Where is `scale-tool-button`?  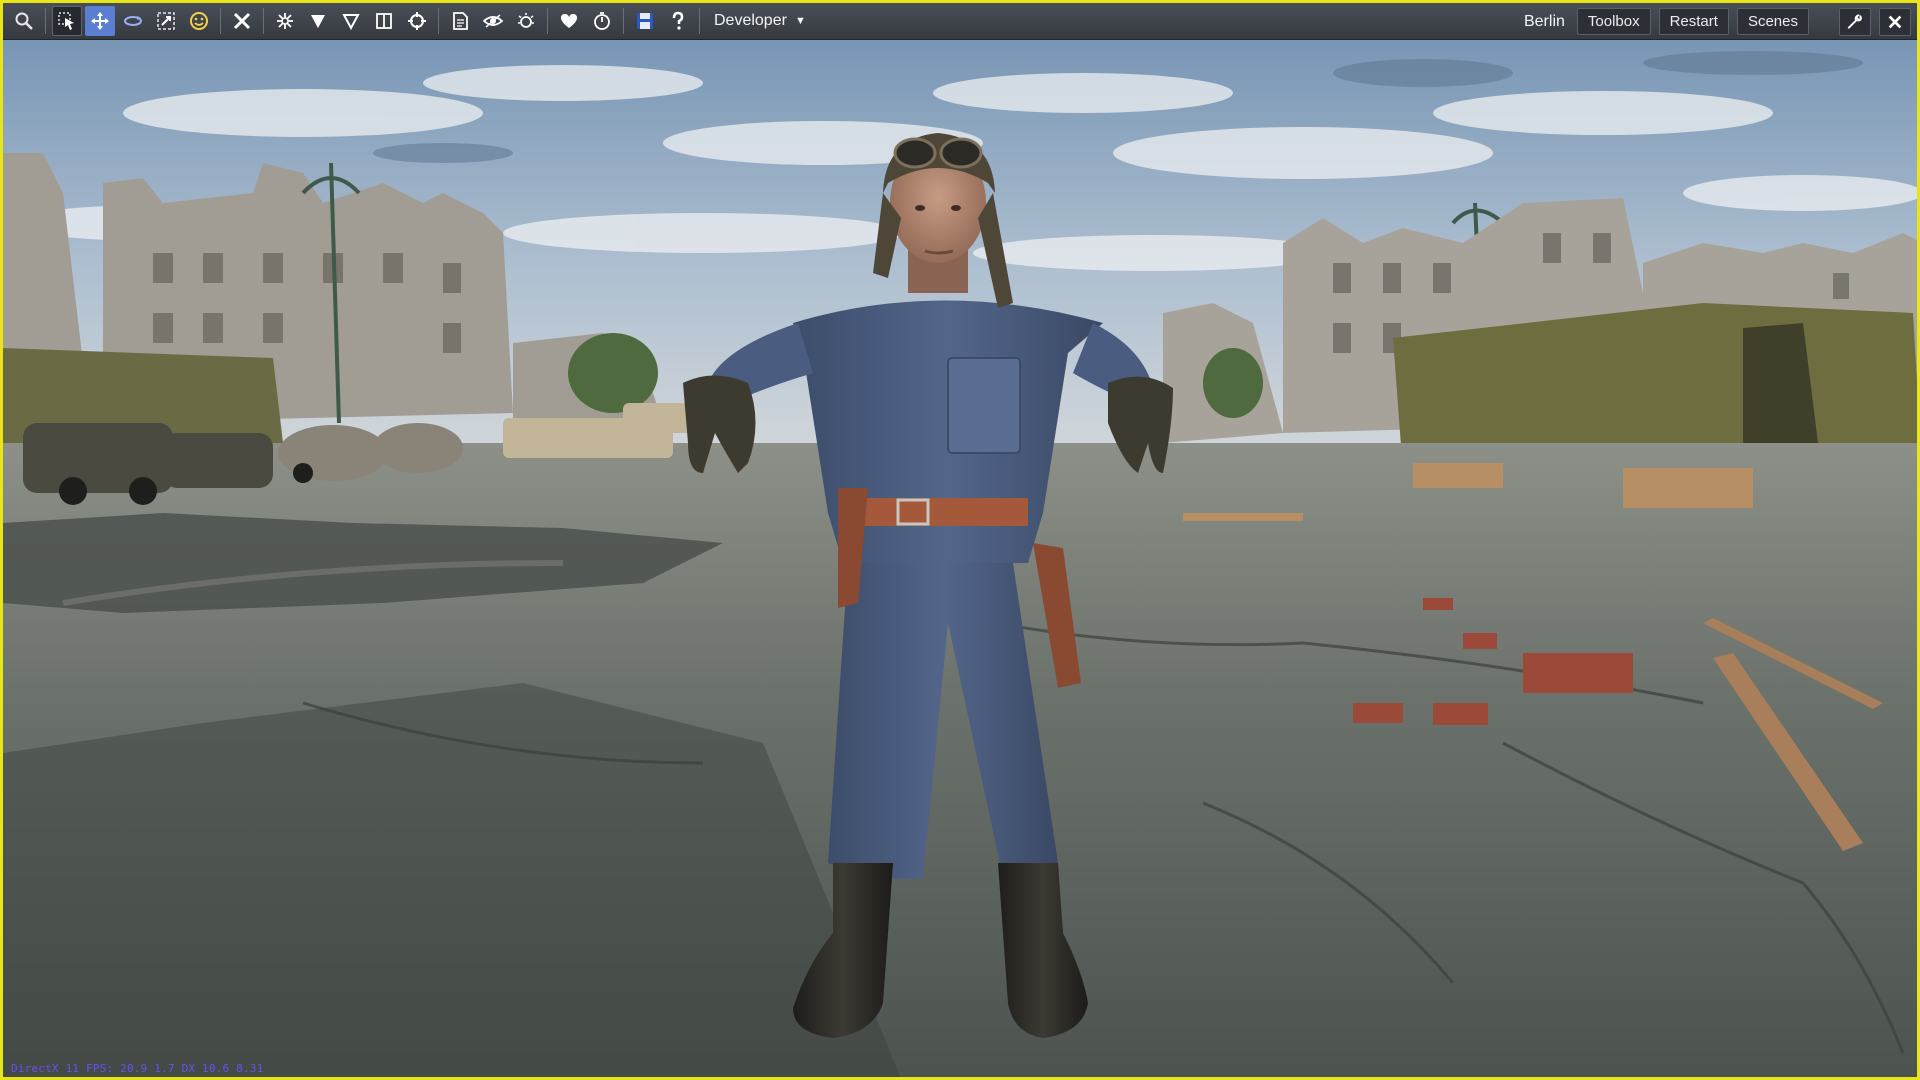 scale-tool-button is located at coordinates (166, 21).